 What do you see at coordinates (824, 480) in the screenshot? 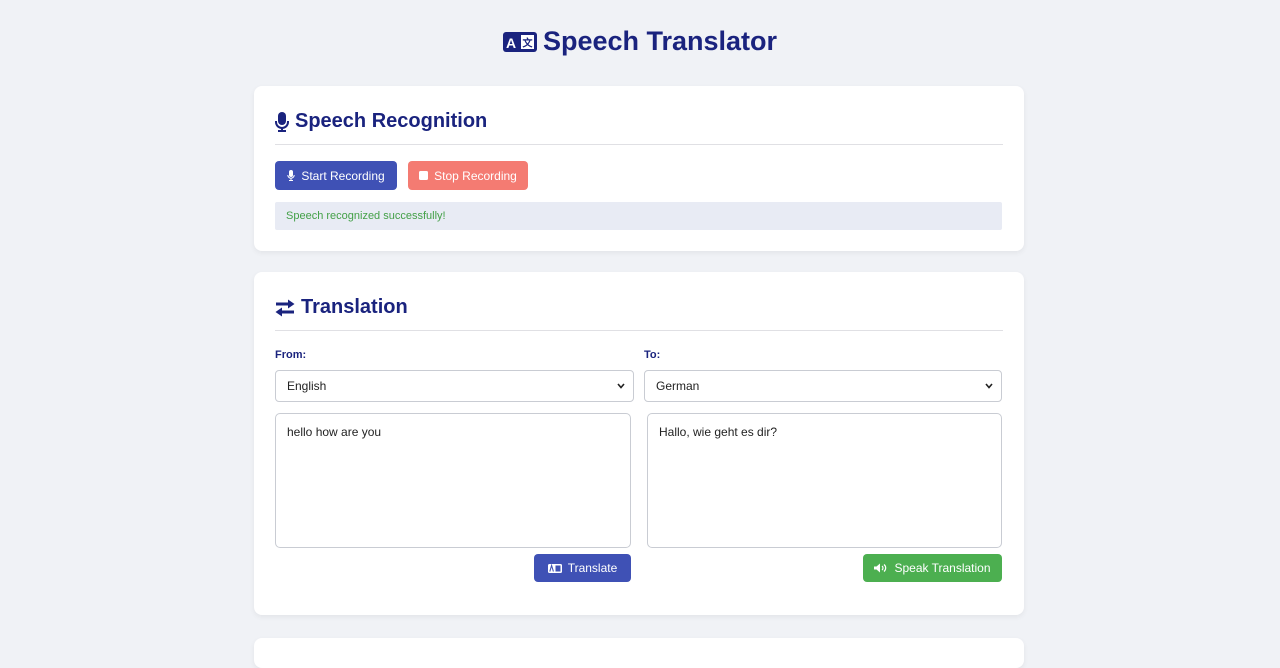
I see `translated-text-output: Hallo, wie geht es dir?` at bounding box center [824, 480].